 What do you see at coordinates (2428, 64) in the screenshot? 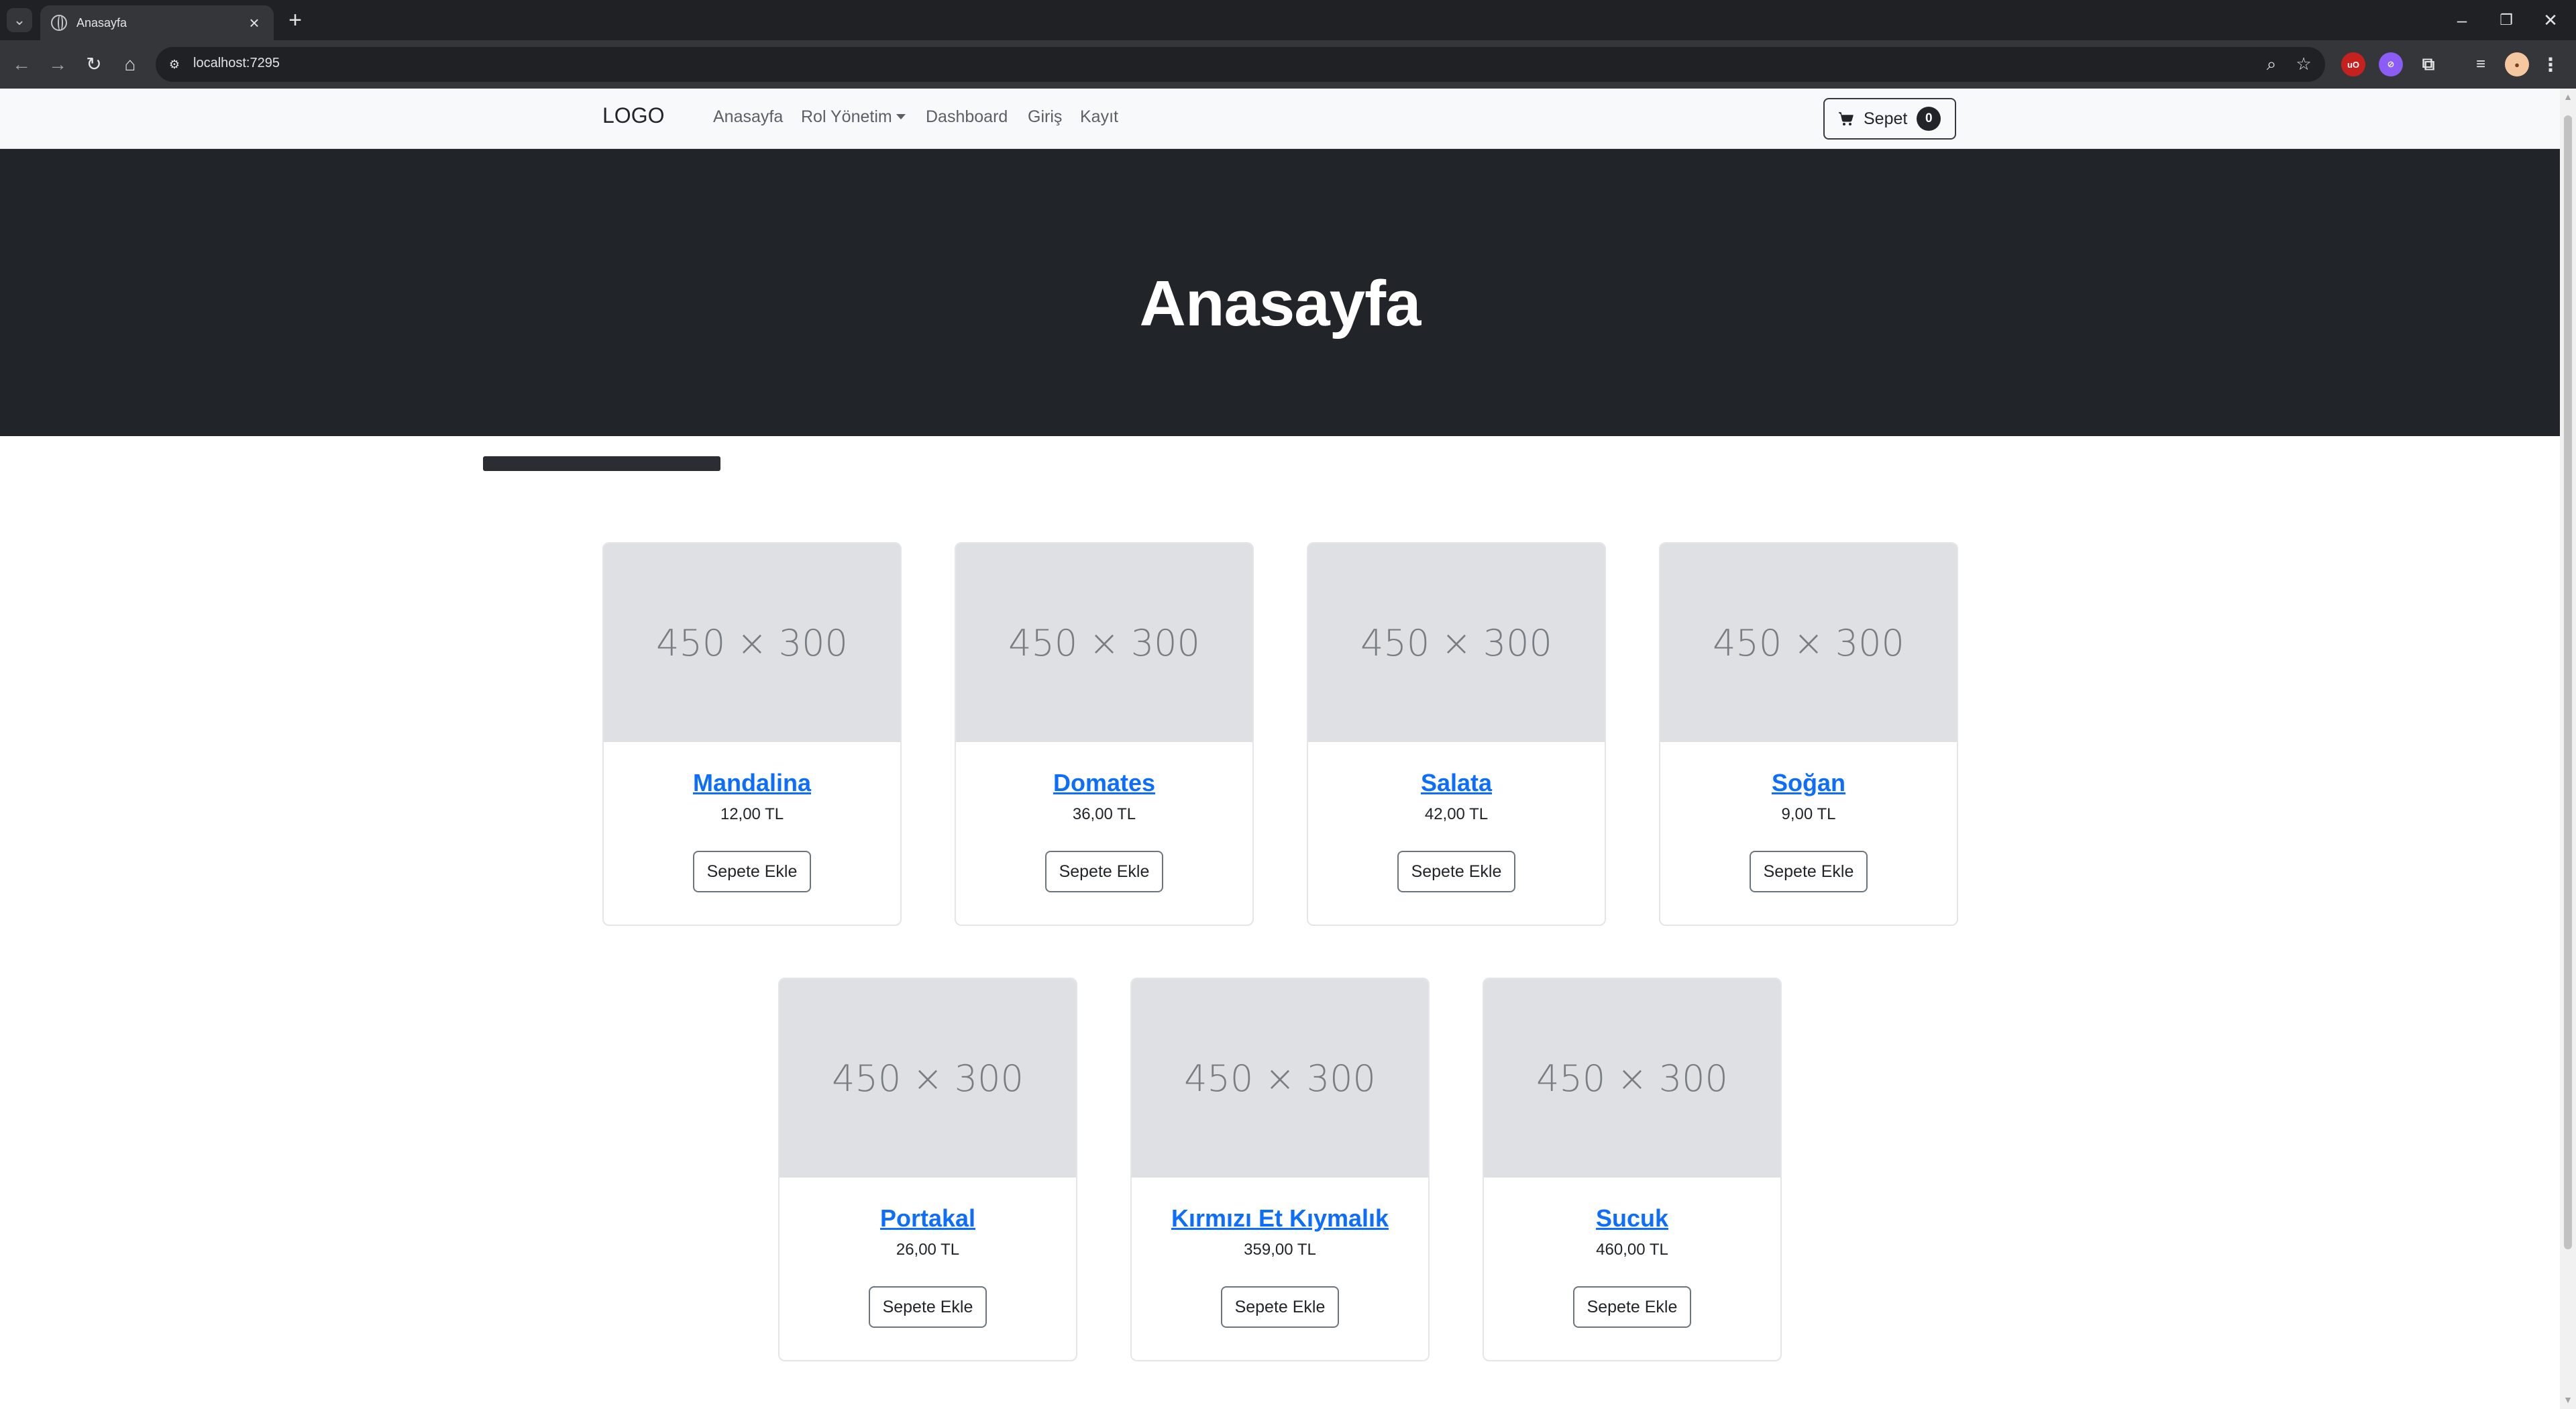
I see `extensions-puzzle-icon: ⧉` at bounding box center [2428, 64].